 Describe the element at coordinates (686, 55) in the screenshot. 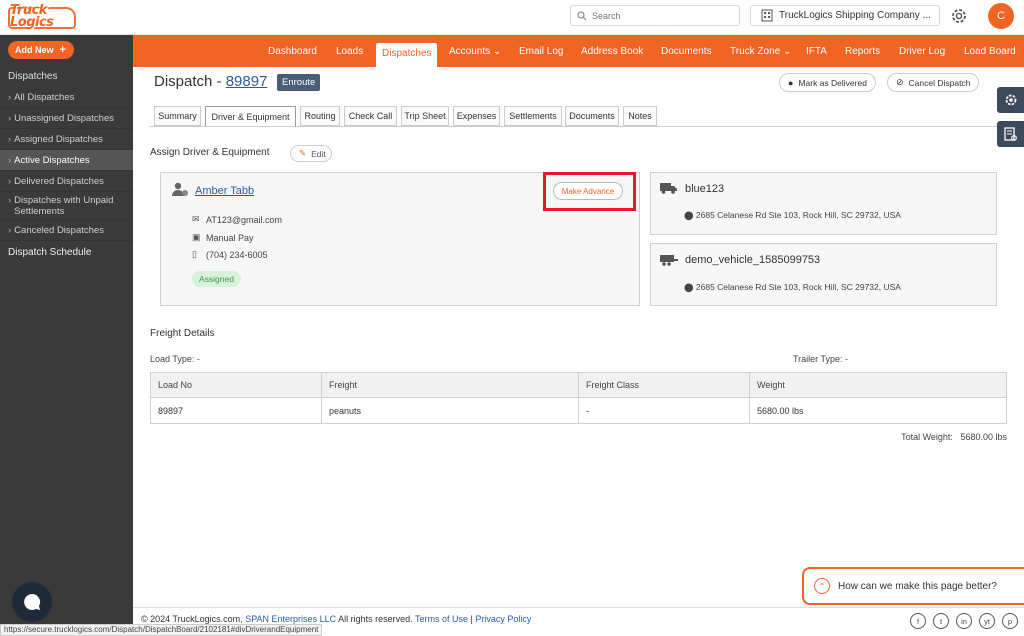

I see `nav-documents: Documents` at that location.